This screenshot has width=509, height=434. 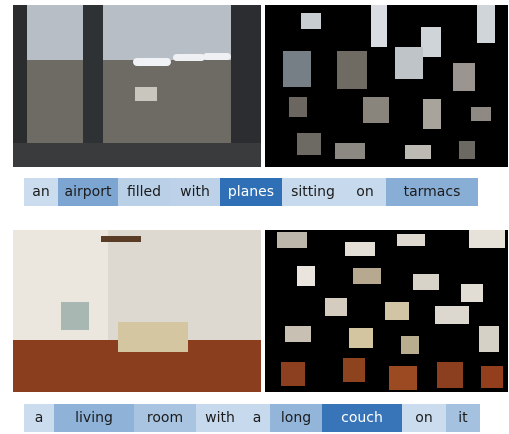 I want to click on couch, so click(x=153, y=337).